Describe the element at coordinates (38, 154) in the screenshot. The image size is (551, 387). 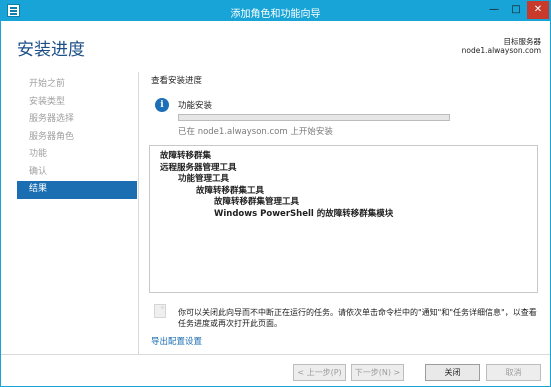
I see `nav-item-features: 功能` at that location.